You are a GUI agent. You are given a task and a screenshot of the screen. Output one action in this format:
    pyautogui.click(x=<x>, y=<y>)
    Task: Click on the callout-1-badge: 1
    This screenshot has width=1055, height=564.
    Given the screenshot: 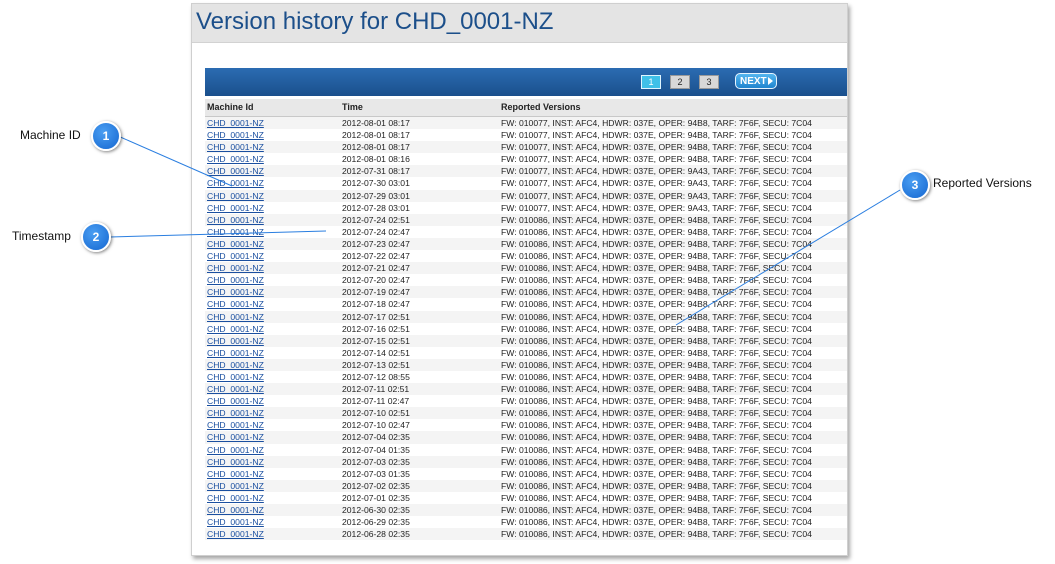 What is the action you would take?
    pyautogui.click(x=106, y=136)
    